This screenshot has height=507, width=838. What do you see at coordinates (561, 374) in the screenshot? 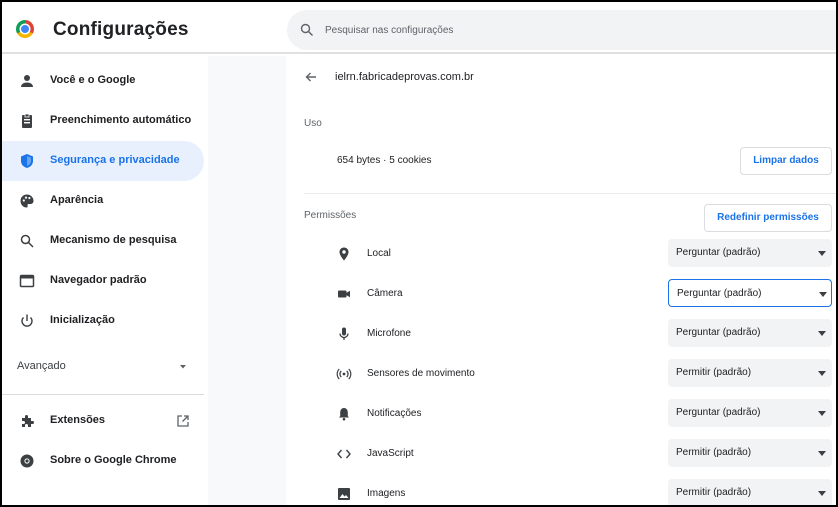
I see `permission-row: Sensores de movimento Permitir (padrão)` at bounding box center [561, 374].